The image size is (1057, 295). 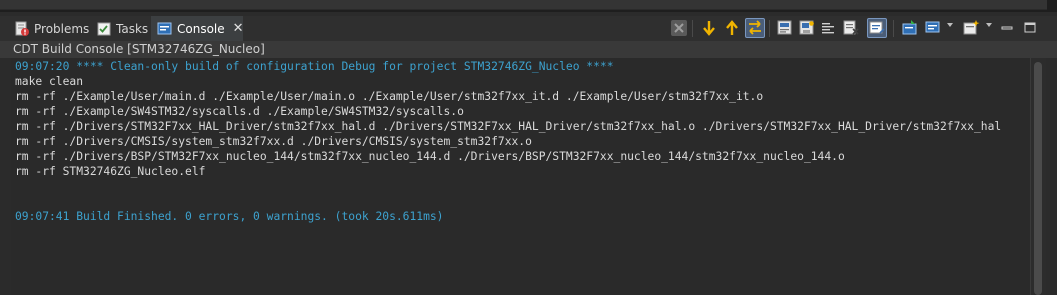 I want to click on tab-problems-label: Problems, so click(x=62, y=28).